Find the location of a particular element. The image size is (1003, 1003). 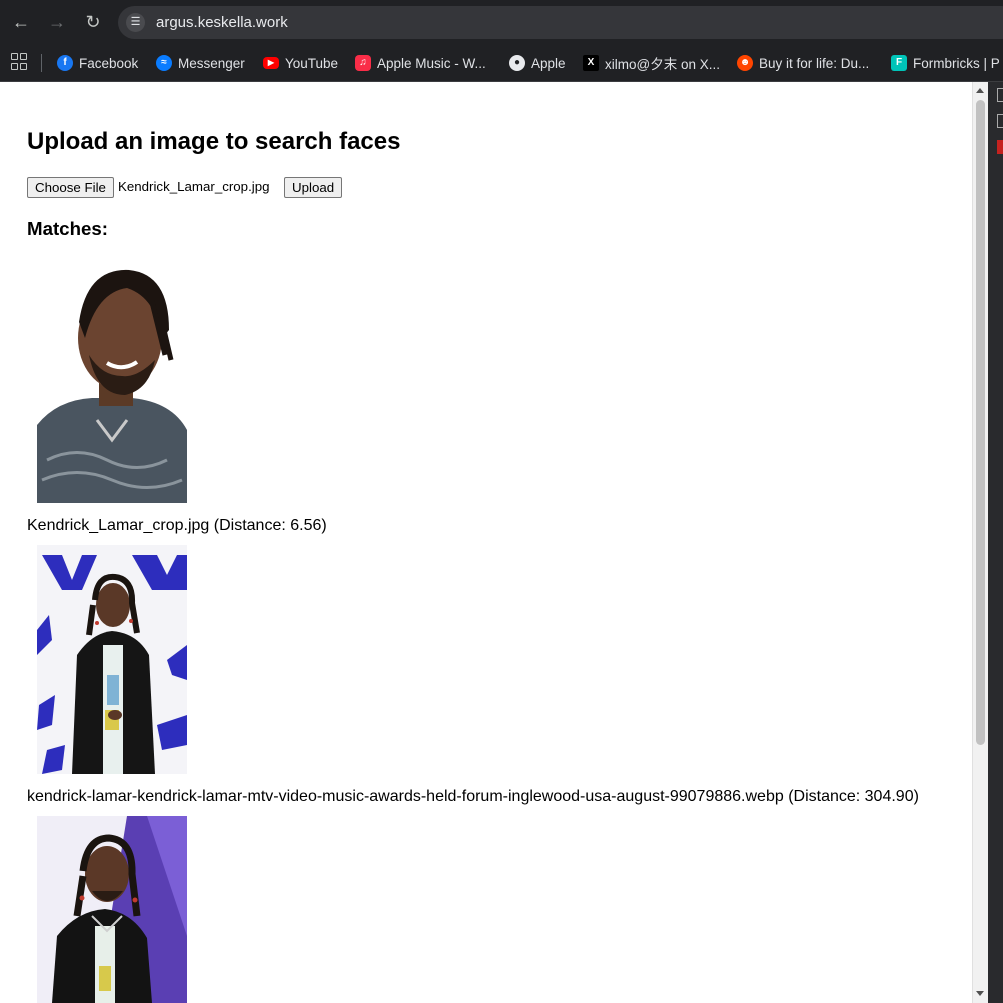

upload-button: Upload is located at coordinates (313, 187).